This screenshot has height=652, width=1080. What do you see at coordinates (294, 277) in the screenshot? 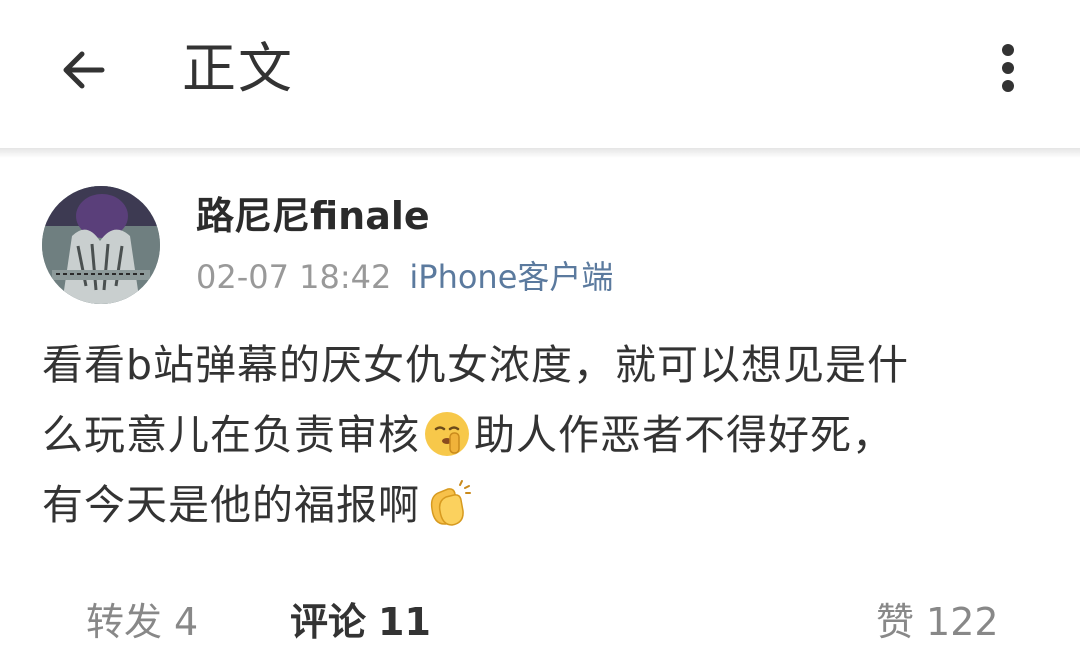
I see `post-time: 02-07 18:42` at bounding box center [294, 277].